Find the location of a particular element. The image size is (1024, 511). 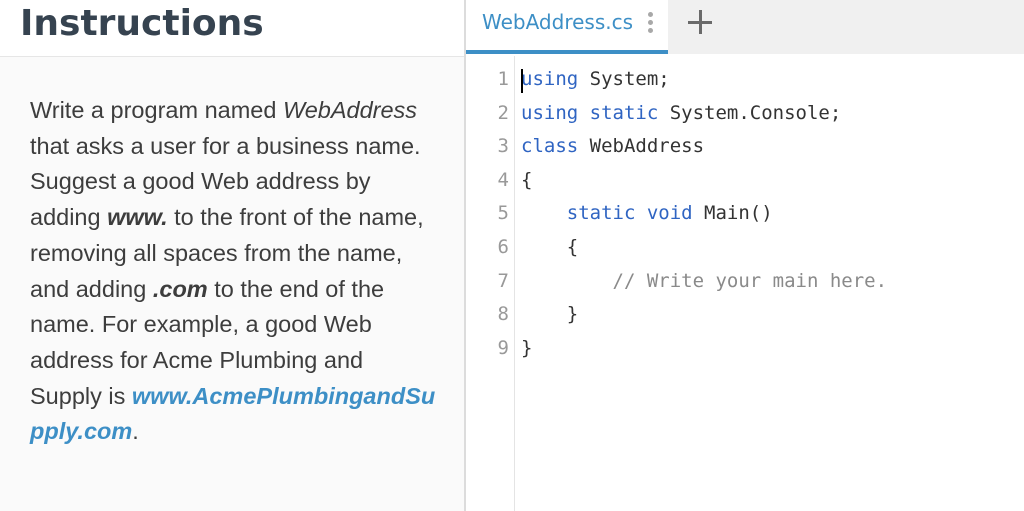

code-line: 8 } is located at coordinates (745, 315).